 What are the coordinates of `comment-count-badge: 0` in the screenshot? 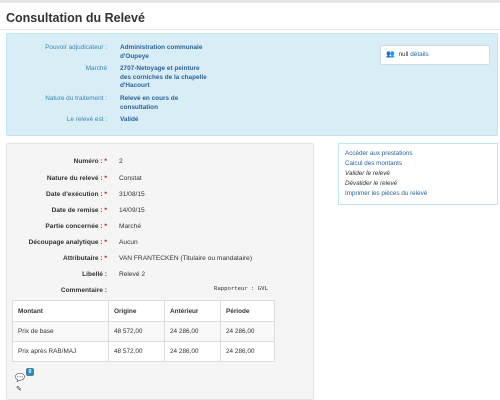 It's located at (30, 372).